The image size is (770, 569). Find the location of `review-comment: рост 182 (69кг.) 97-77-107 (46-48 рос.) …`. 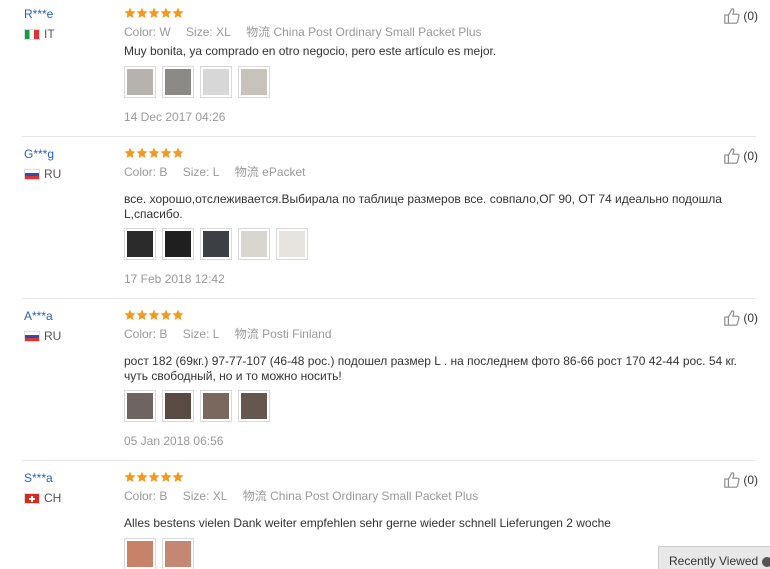

review-comment: рост 182 (69кг.) 97-77-107 (46-48 рос.) … is located at coordinates (431, 368).